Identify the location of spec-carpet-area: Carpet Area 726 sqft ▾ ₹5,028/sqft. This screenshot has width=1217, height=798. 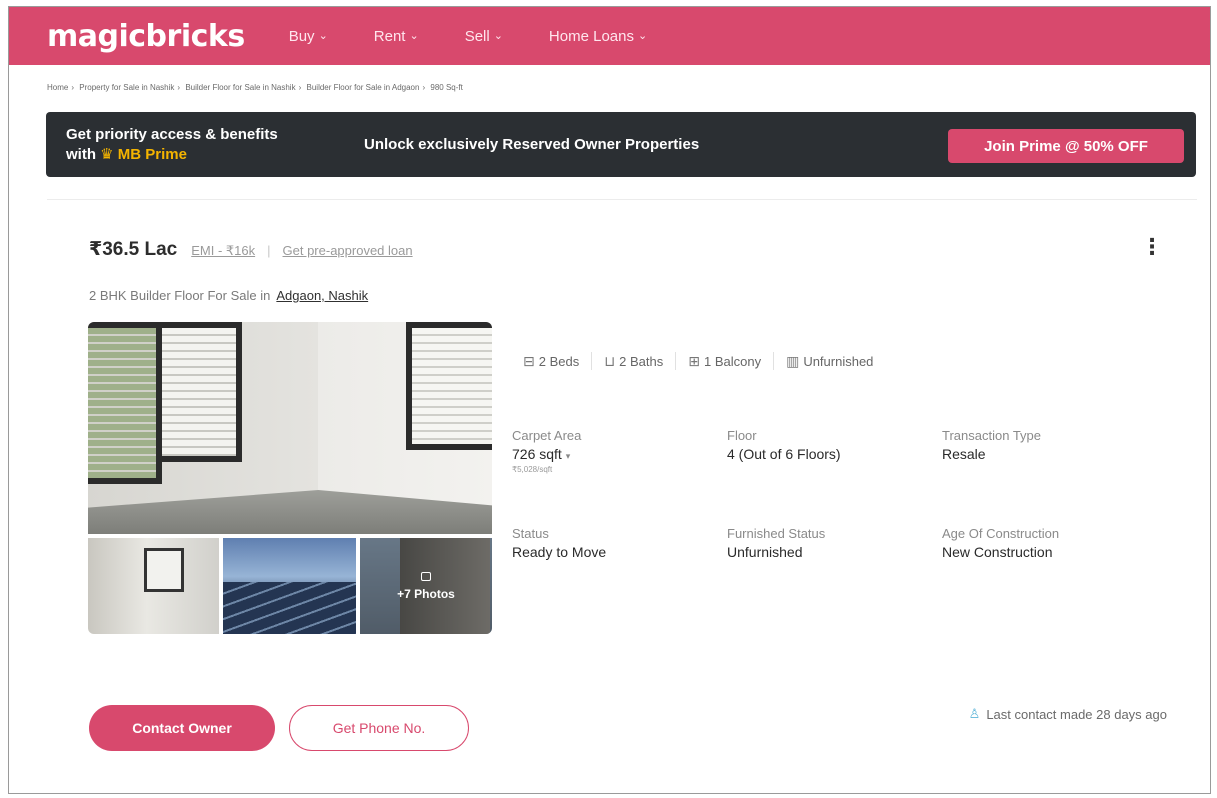
(547, 451).